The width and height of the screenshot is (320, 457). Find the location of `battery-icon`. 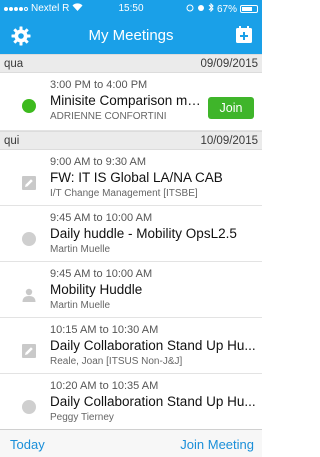

battery-icon is located at coordinates (249, 9).